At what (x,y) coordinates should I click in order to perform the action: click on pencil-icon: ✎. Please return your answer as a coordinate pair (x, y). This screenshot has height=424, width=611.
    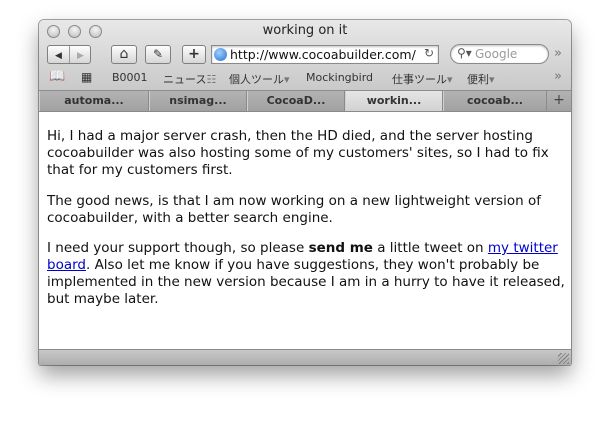
    Looking at the image, I should click on (158, 54).